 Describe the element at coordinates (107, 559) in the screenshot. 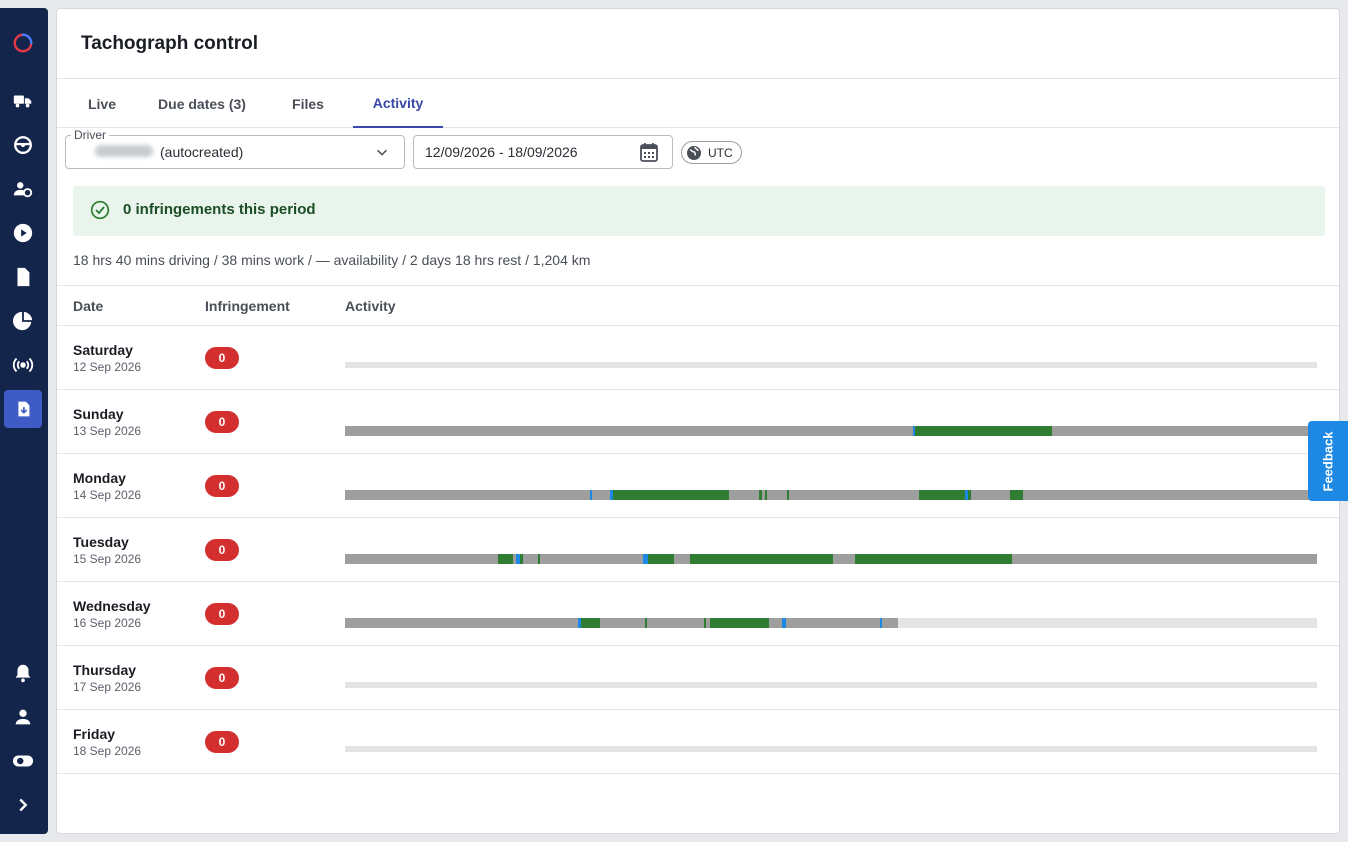

I see `row-date: 15 Sep 2026` at that location.